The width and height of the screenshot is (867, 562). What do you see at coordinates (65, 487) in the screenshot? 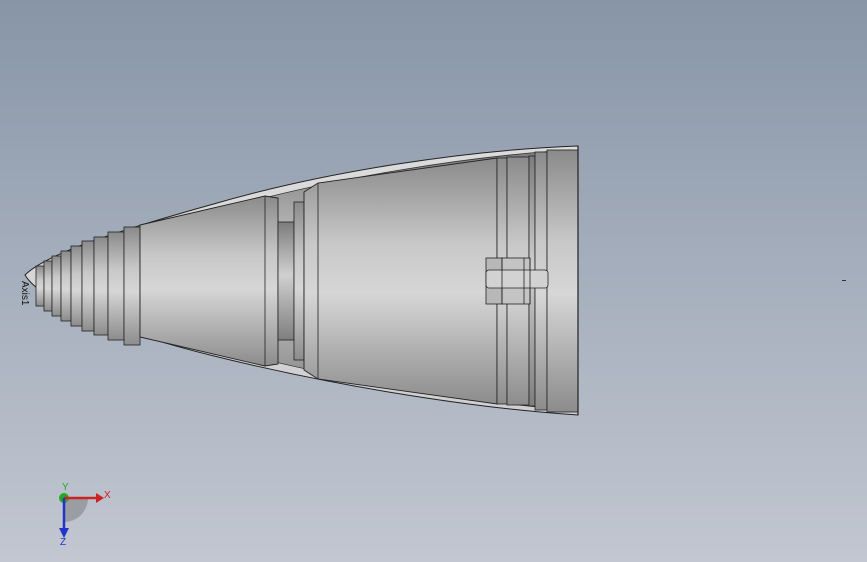
I see `triad-y-label: Y` at bounding box center [65, 487].